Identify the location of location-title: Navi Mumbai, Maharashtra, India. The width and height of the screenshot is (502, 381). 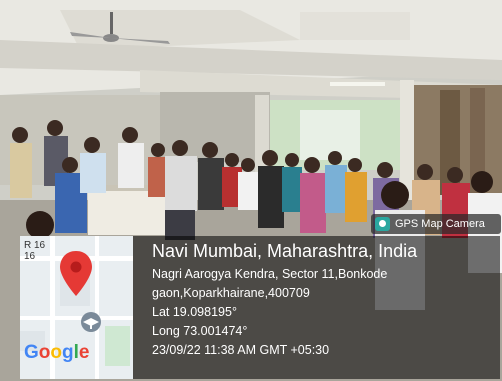
(285, 251).